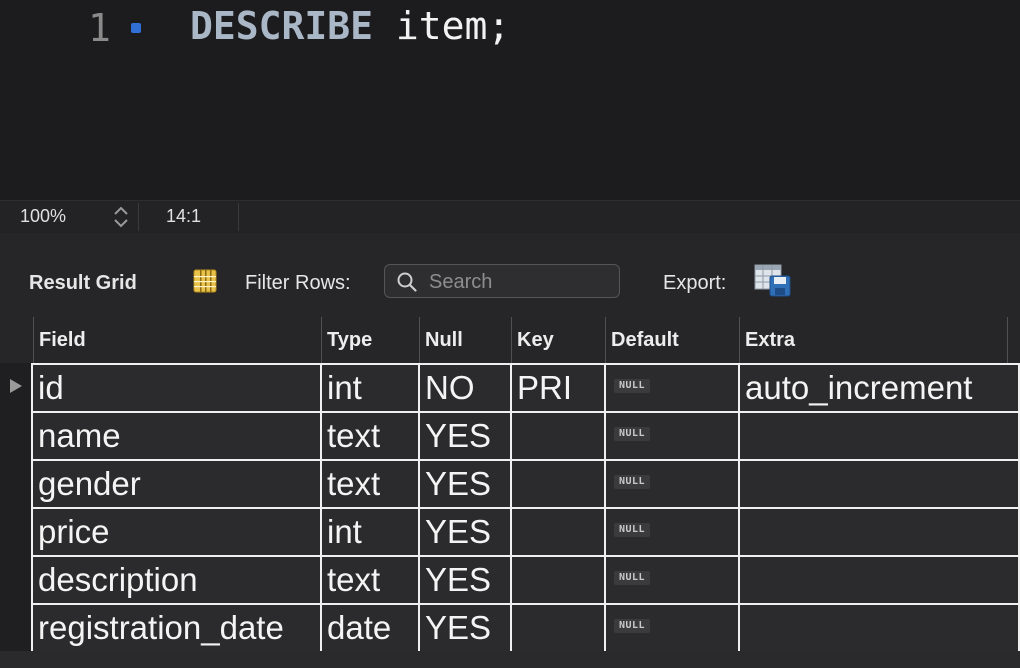 This screenshot has height=668, width=1020. What do you see at coordinates (371, 627) in the screenshot?
I see `cell-type: date` at bounding box center [371, 627].